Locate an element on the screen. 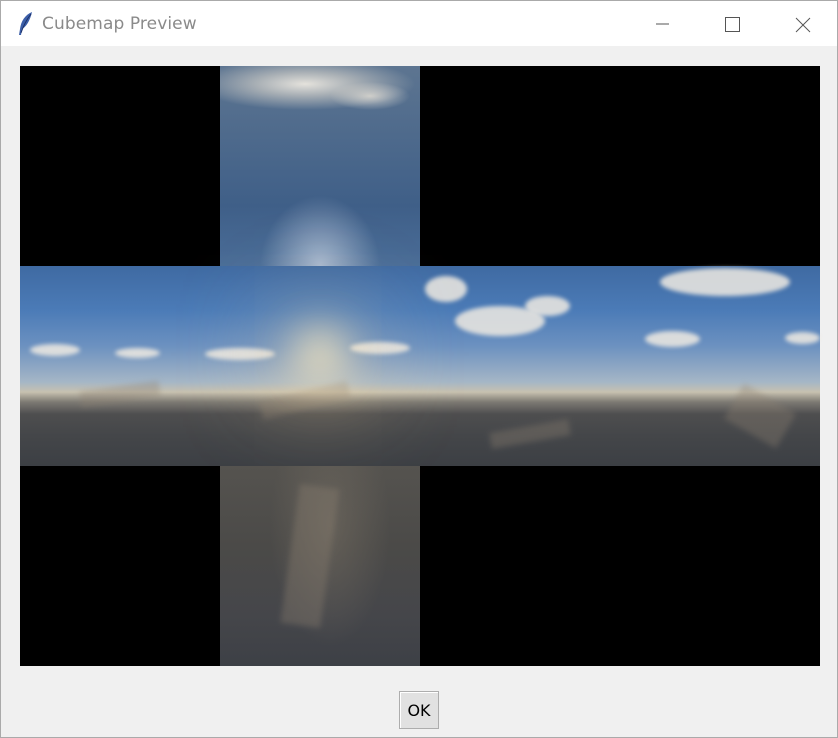 This screenshot has height=738, width=838. cubemap-face-top is located at coordinates (320, 166).